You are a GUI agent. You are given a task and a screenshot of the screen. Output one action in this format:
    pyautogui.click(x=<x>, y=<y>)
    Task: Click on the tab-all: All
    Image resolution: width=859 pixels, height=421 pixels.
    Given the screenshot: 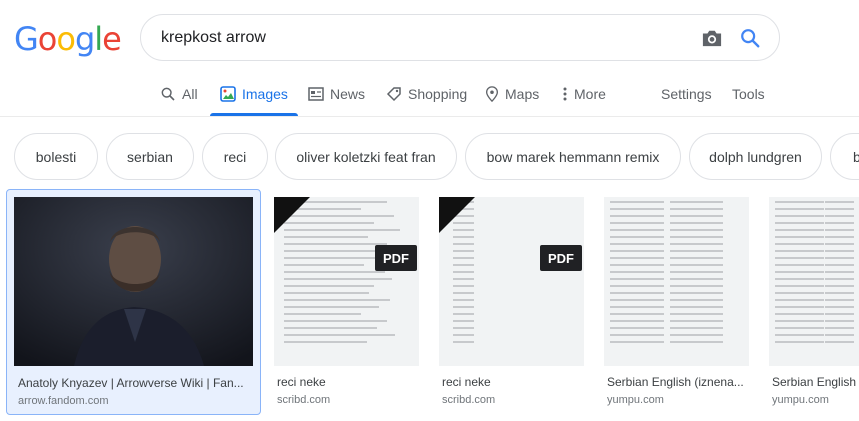 What is the action you would take?
    pyautogui.click(x=179, y=101)
    